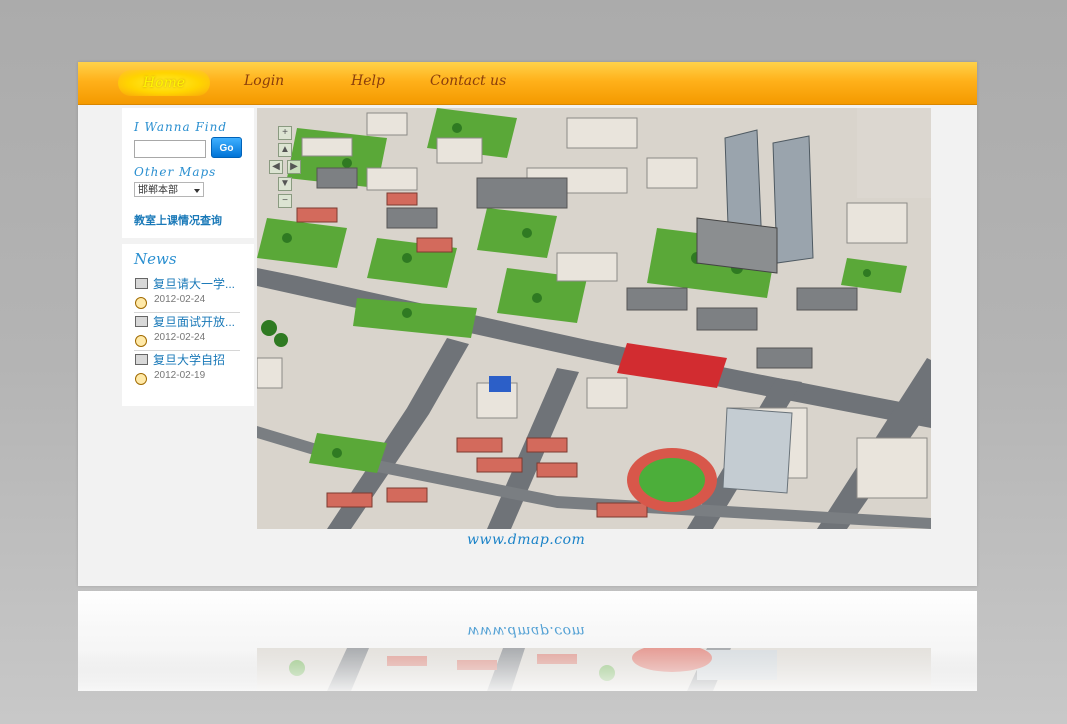 This screenshot has width=1067, height=724. Describe the element at coordinates (526, 540) in the screenshot. I see `site-url: www.dmap.com` at that location.